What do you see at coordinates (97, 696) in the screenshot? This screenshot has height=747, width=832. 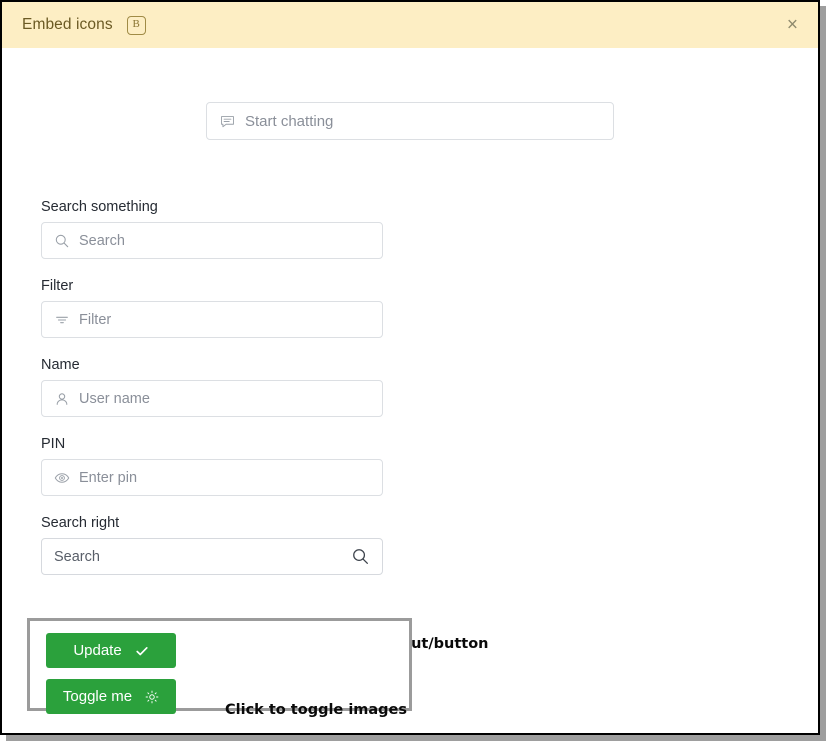 I see `toggle-button-label: Toggle me` at bounding box center [97, 696].